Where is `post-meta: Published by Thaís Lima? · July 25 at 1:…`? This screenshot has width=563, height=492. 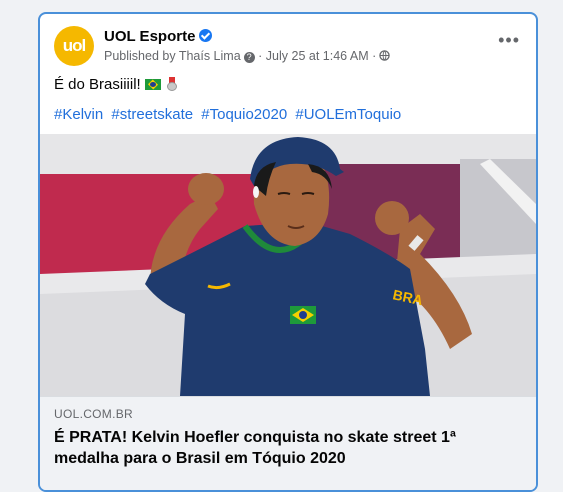 post-meta: Published by Thaís Lima? · July 25 at 1:… is located at coordinates (247, 56).